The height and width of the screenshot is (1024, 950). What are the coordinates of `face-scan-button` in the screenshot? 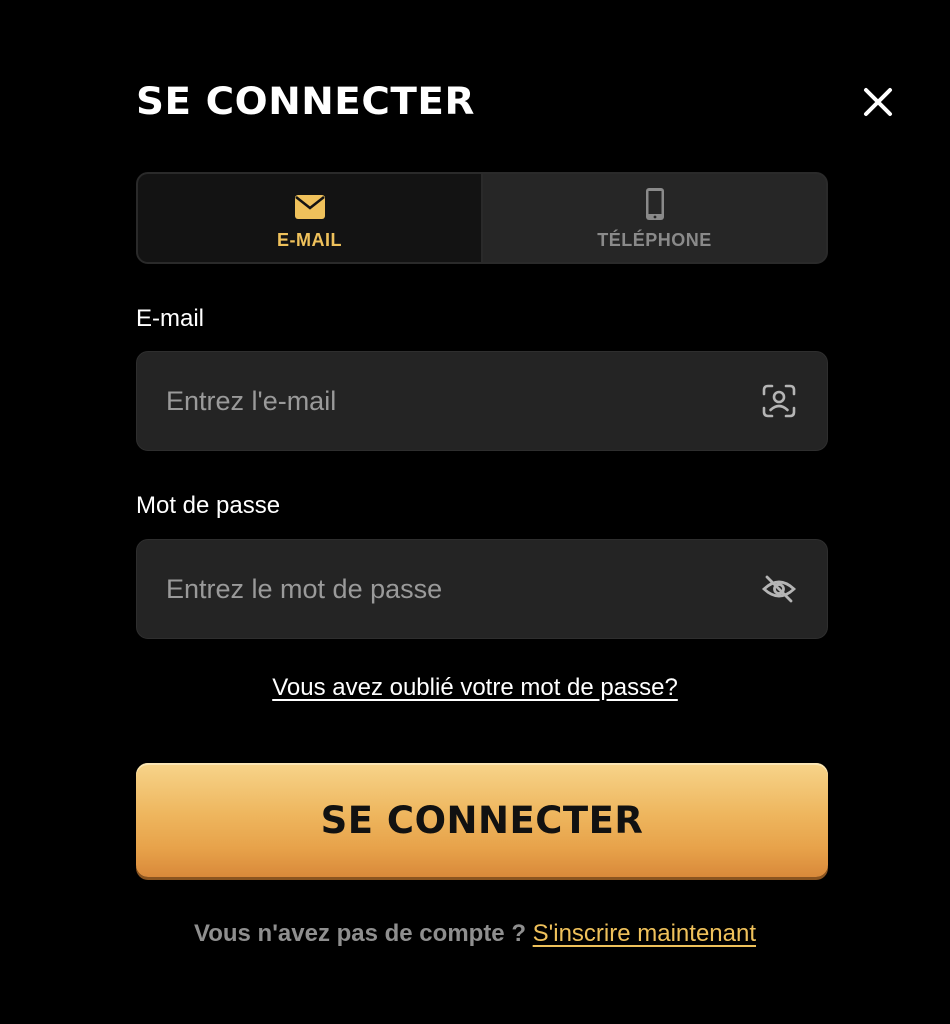 It's located at (779, 401).